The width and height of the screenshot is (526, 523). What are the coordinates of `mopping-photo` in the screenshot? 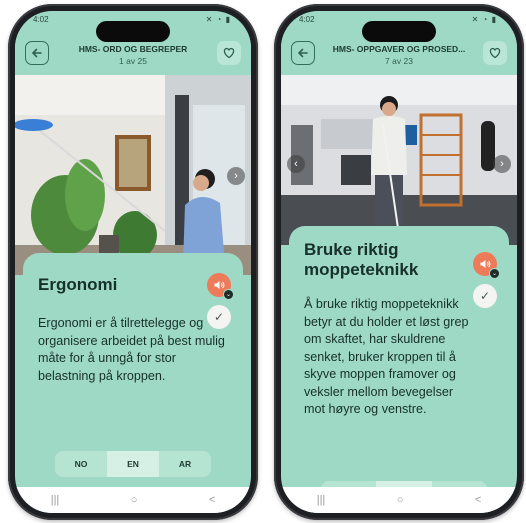 It's located at (399, 160).